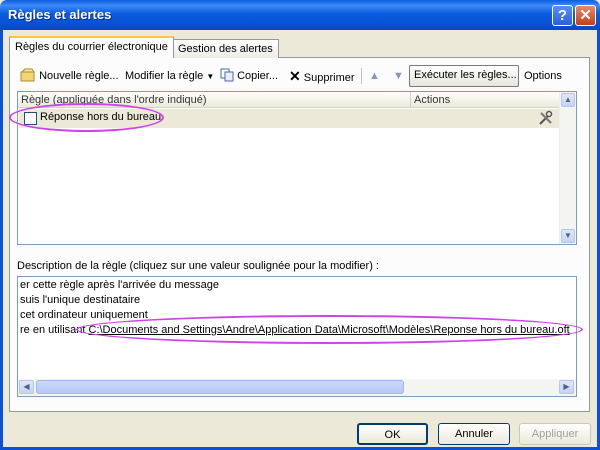 This screenshot has width=600, height=450. I want to click on delete-label: Supprimer, so click(329, 78).